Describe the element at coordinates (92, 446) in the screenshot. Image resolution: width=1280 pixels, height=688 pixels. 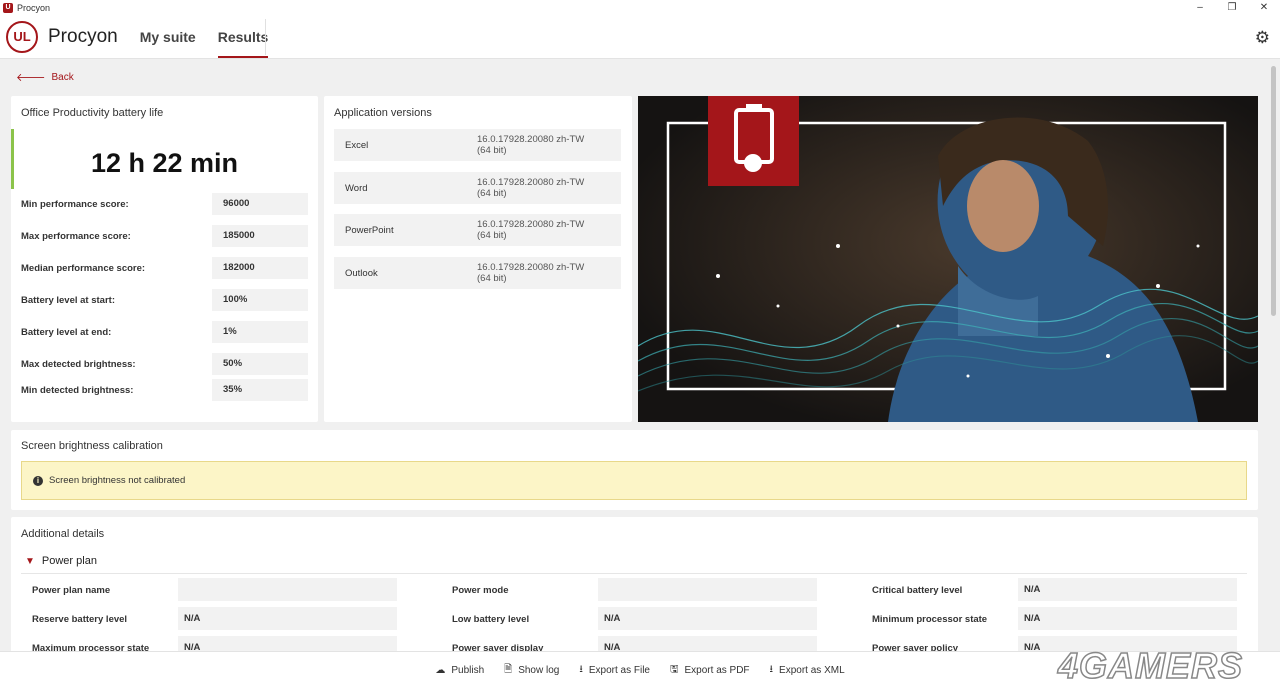
I see `calibration-card-title: Screen brightness calibration` at that location.